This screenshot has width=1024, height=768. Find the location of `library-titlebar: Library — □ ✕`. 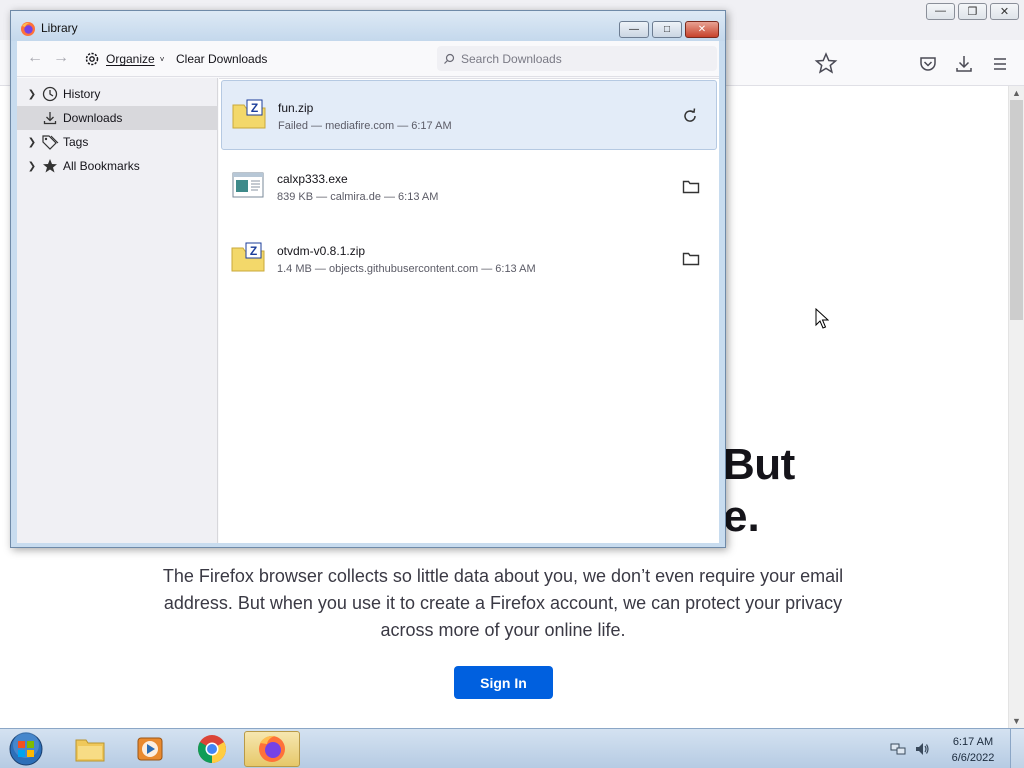

library-titlebar: Library — □ ✕ is located at coordinates (368, 26).